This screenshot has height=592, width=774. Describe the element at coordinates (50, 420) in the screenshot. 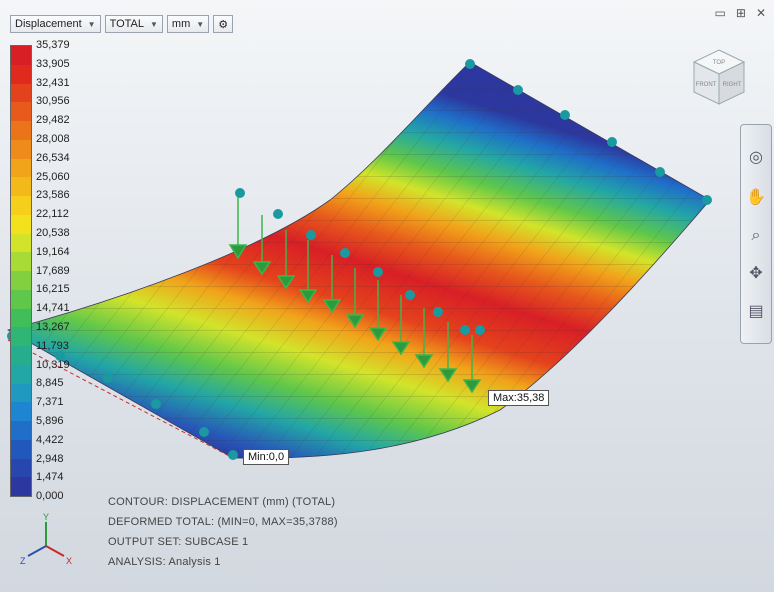

I see `legend-label: 5,896` at that location.